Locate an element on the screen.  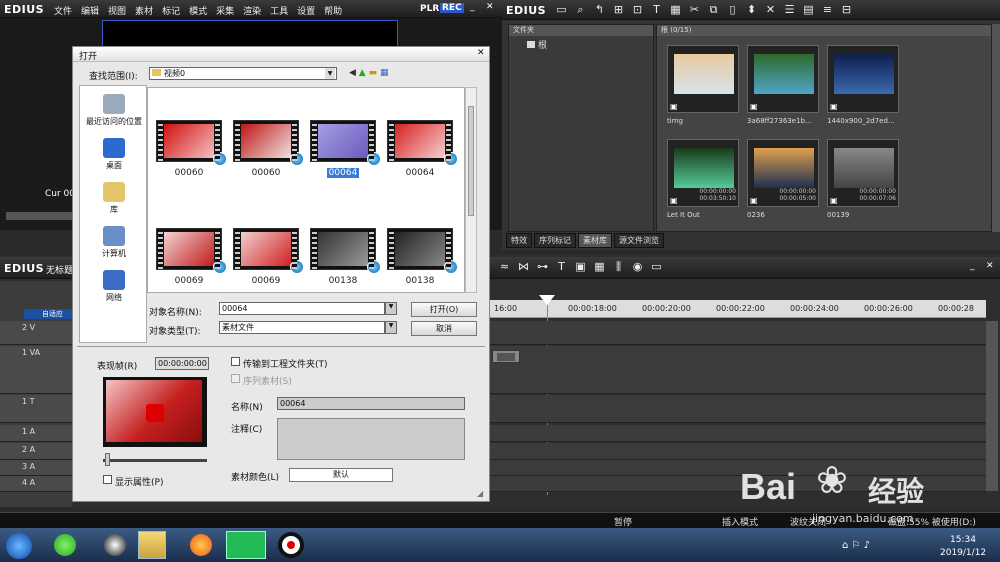
menu-item: 标记 is located at coordinates (171, 12).